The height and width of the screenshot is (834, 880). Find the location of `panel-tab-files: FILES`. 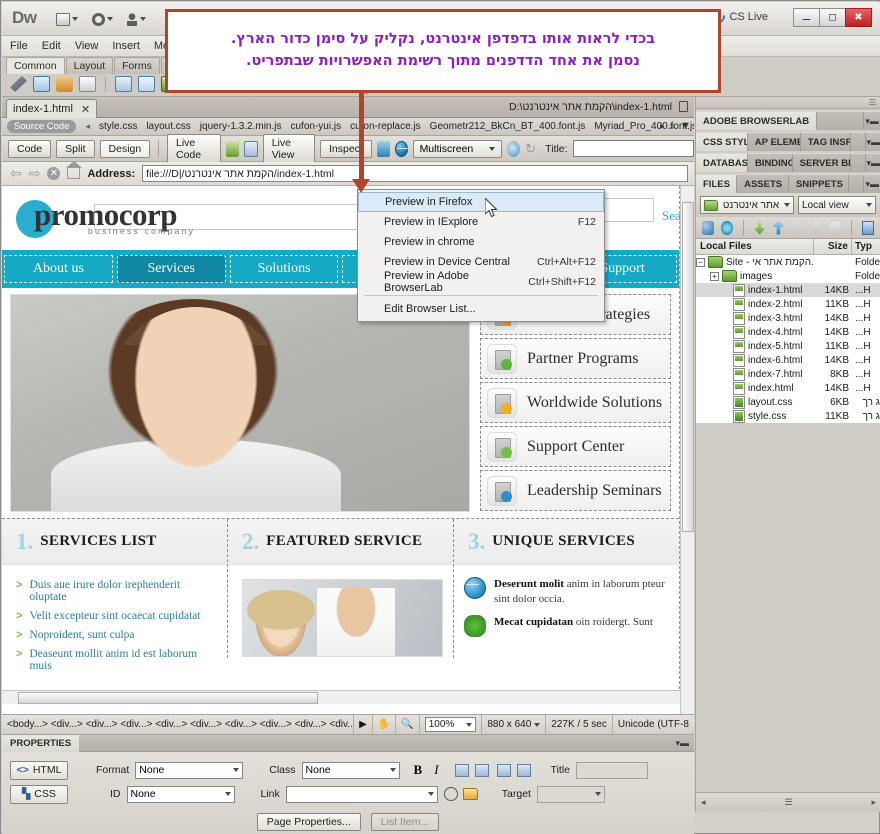

panel-tab-files: FILES is located at coordinates (717, 184).